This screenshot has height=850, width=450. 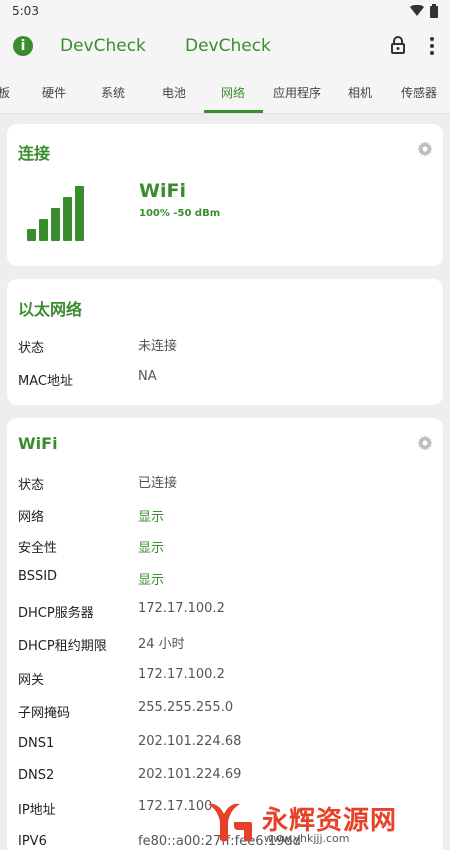 What do you see at coordinates (398, 45) in the screenshot?
I see `lock-icon` at bounding box center [398, 45].